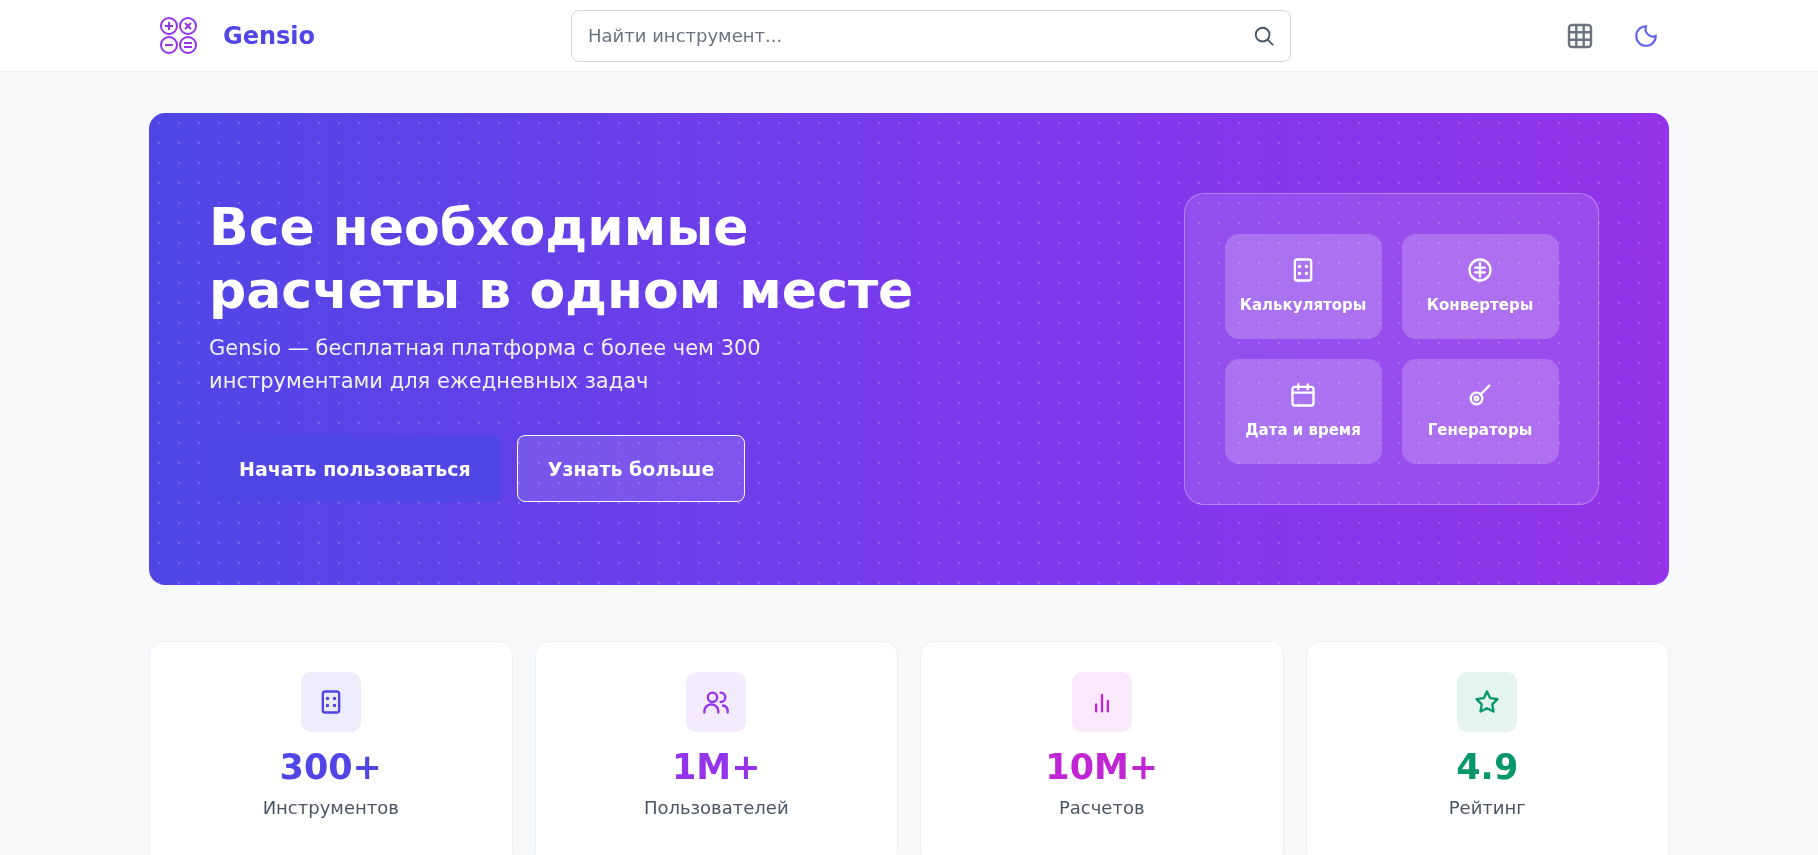 The height and width of the screenshot is (855, 1818). What do you see at coordinates (1480, 411) in the screenshot?
I see `category-tile: Генераторы` at bounding box center [1480, 411].